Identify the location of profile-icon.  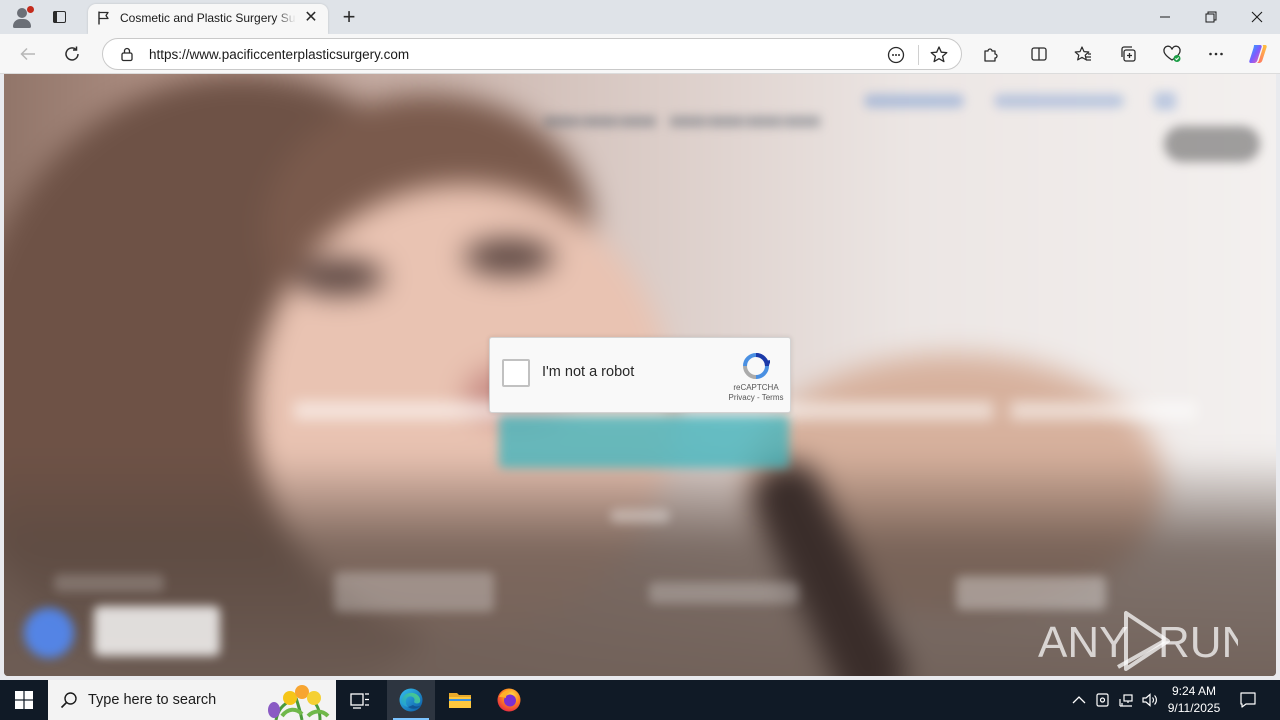
(22, 17).